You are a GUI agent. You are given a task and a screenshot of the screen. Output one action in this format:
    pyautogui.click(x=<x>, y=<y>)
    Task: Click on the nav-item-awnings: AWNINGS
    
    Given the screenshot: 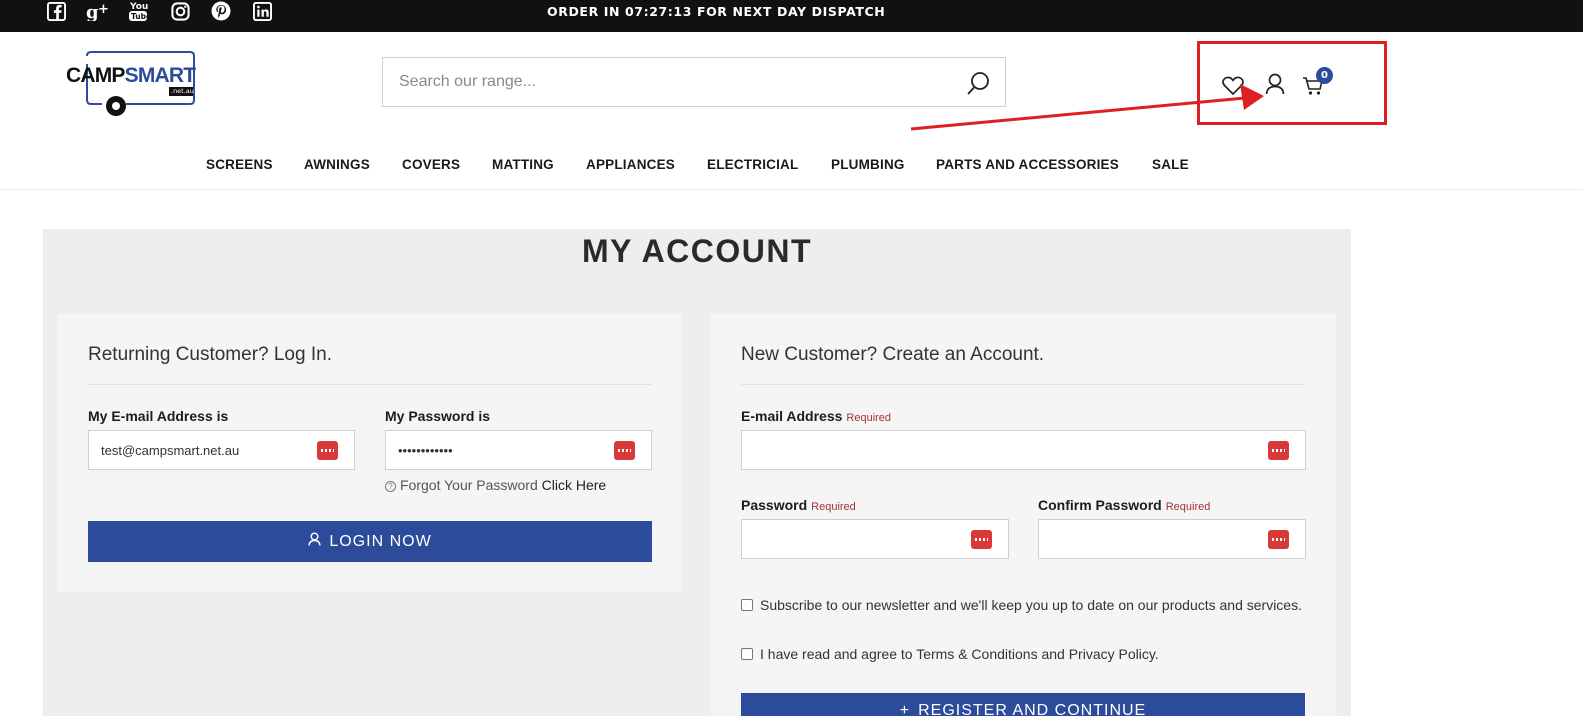 What is the action you would take?
    pyautogui.click(x=337, y=164)
    